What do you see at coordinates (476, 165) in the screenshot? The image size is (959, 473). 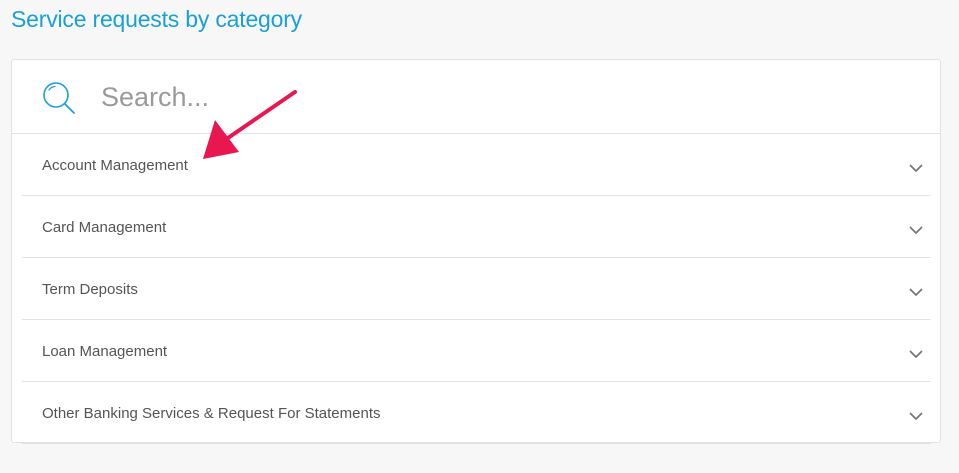 I see `category-item-account-management: Account Management` at bounding box center [476, 165].